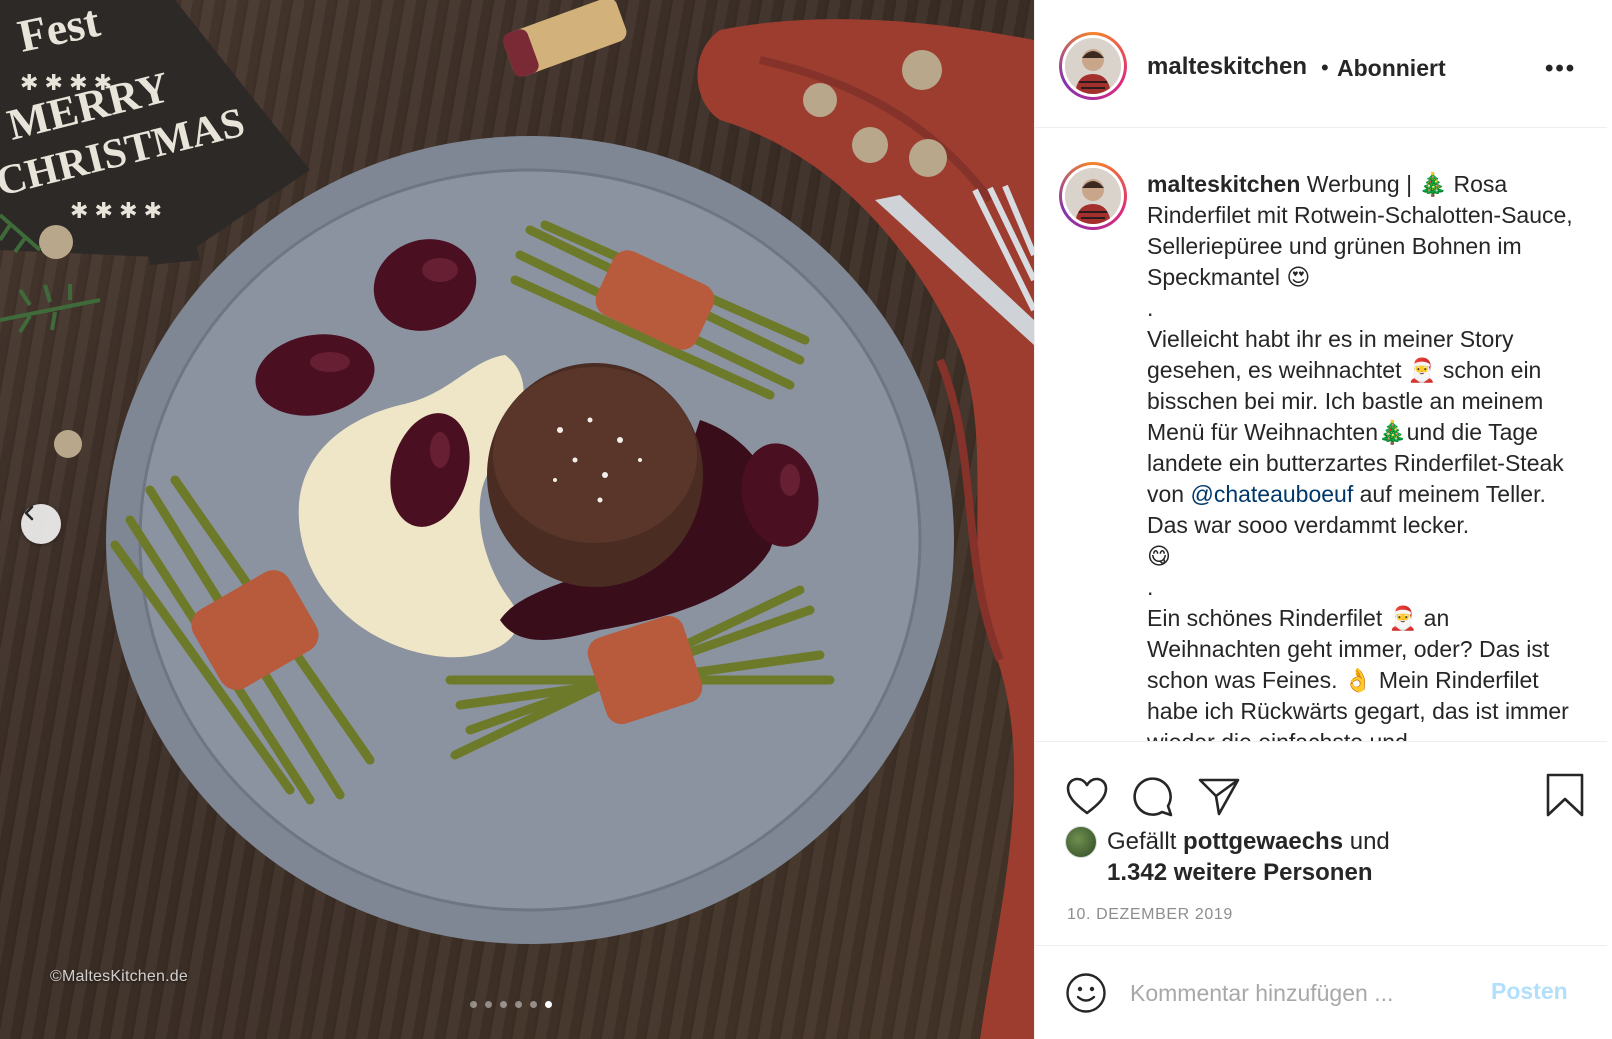 This screenshot has height=1039, width=1612. What do you see at coordinates (1219, 796) in the screenshot?
I see `share-icon` at bounding box center [1219, 796].